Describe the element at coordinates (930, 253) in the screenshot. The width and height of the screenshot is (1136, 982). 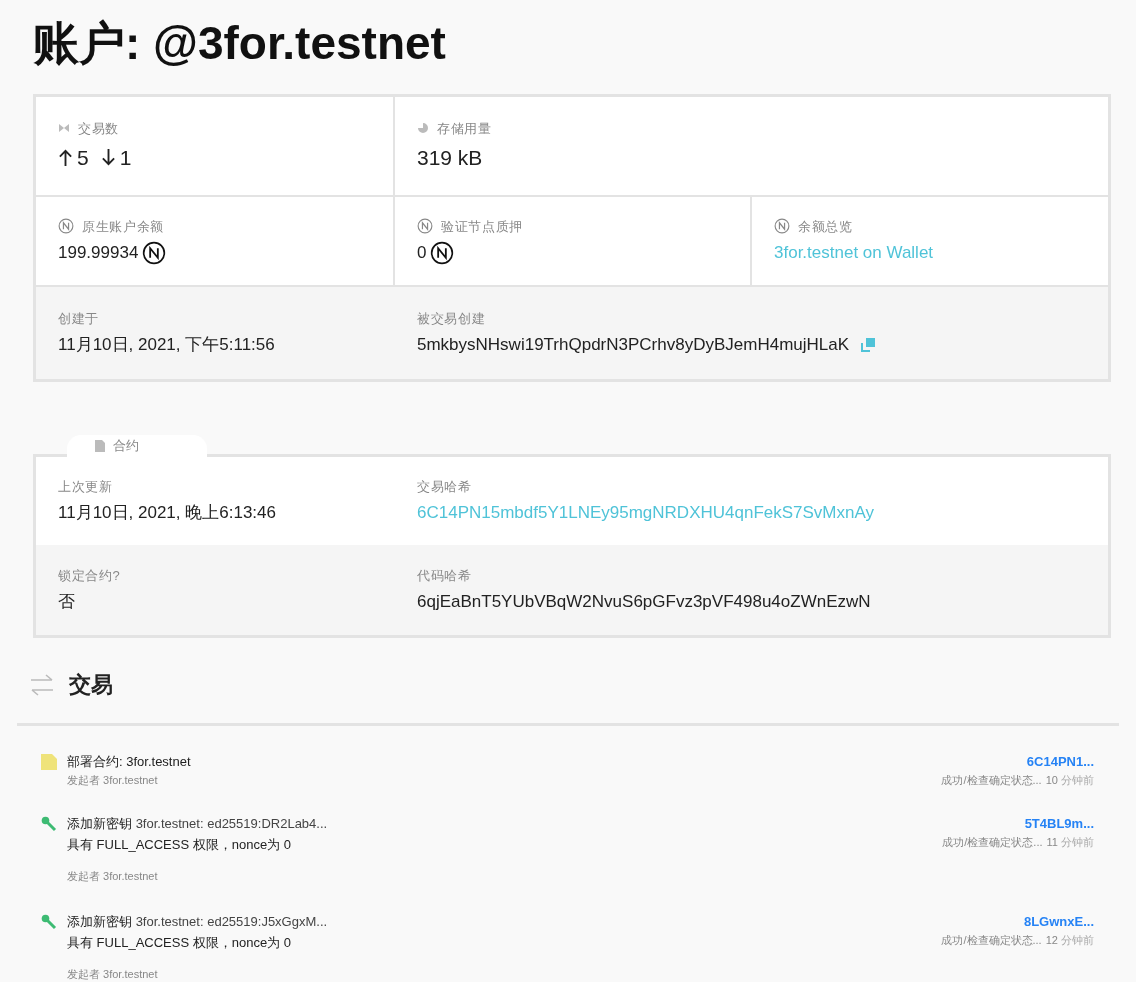
I see `link: 3for.testnet on Wallet` at that location.